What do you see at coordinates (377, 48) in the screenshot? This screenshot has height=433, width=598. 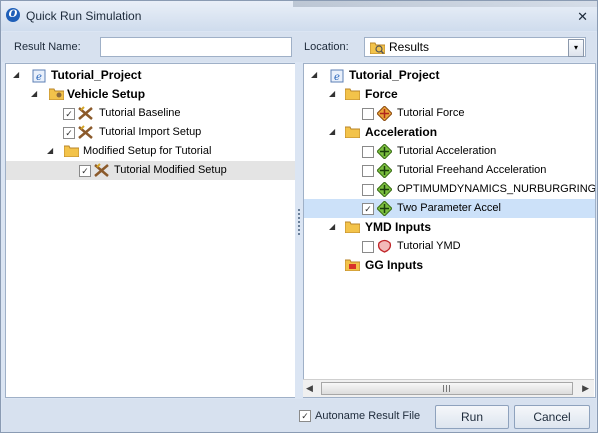 I see `results-folder-icon` at bounding box center [377, 48].